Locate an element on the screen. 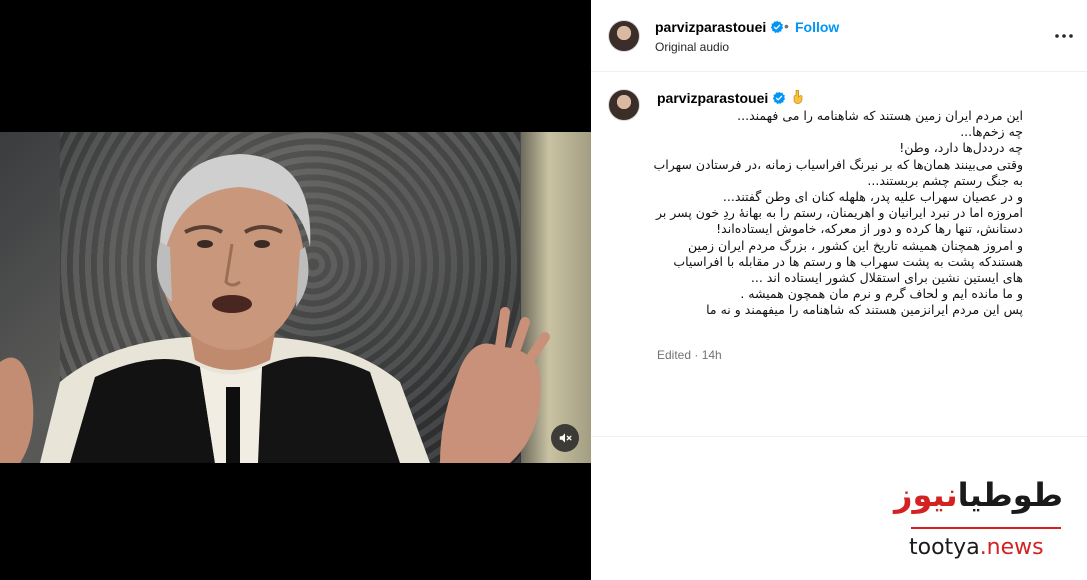 This screenshot has width=1087, height=580. author-username: parvizparastouei is located at coordinates (719, 27).